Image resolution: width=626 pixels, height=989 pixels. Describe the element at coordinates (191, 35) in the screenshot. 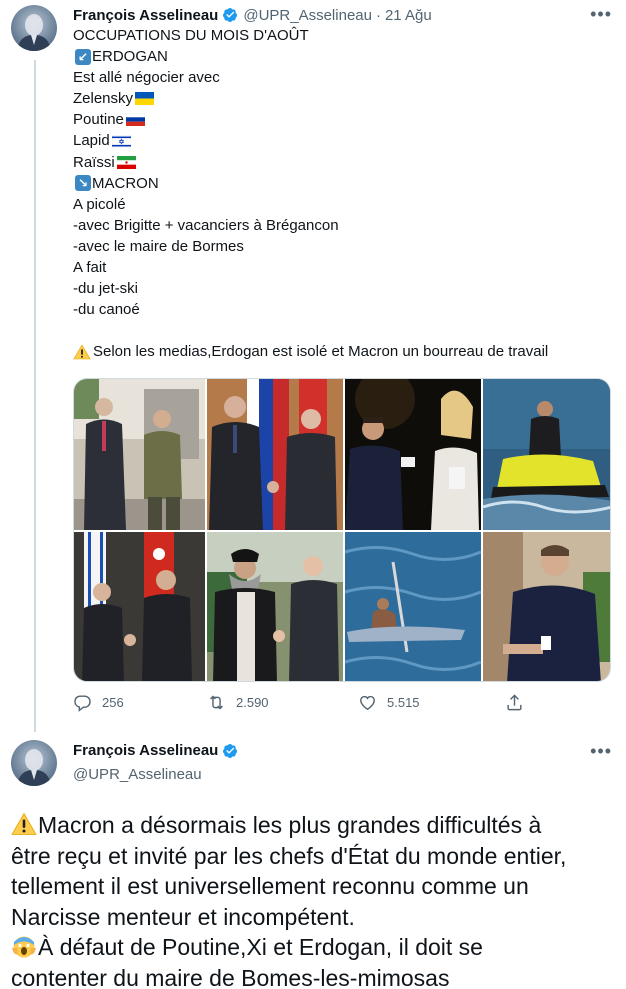

I see `tweet-line: OCCUPATIONS DU MOIS D'AOÛT` at that location.